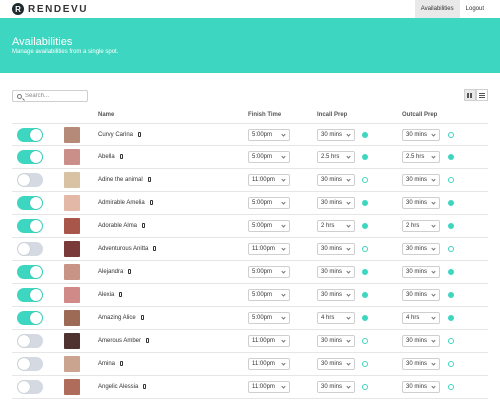 The width and height of the screenshot is (500, 400). Describe the element at coordinates (421, 157) in the screenshot. I see `outcall-prep-select: 2.5 hrs` at that location.